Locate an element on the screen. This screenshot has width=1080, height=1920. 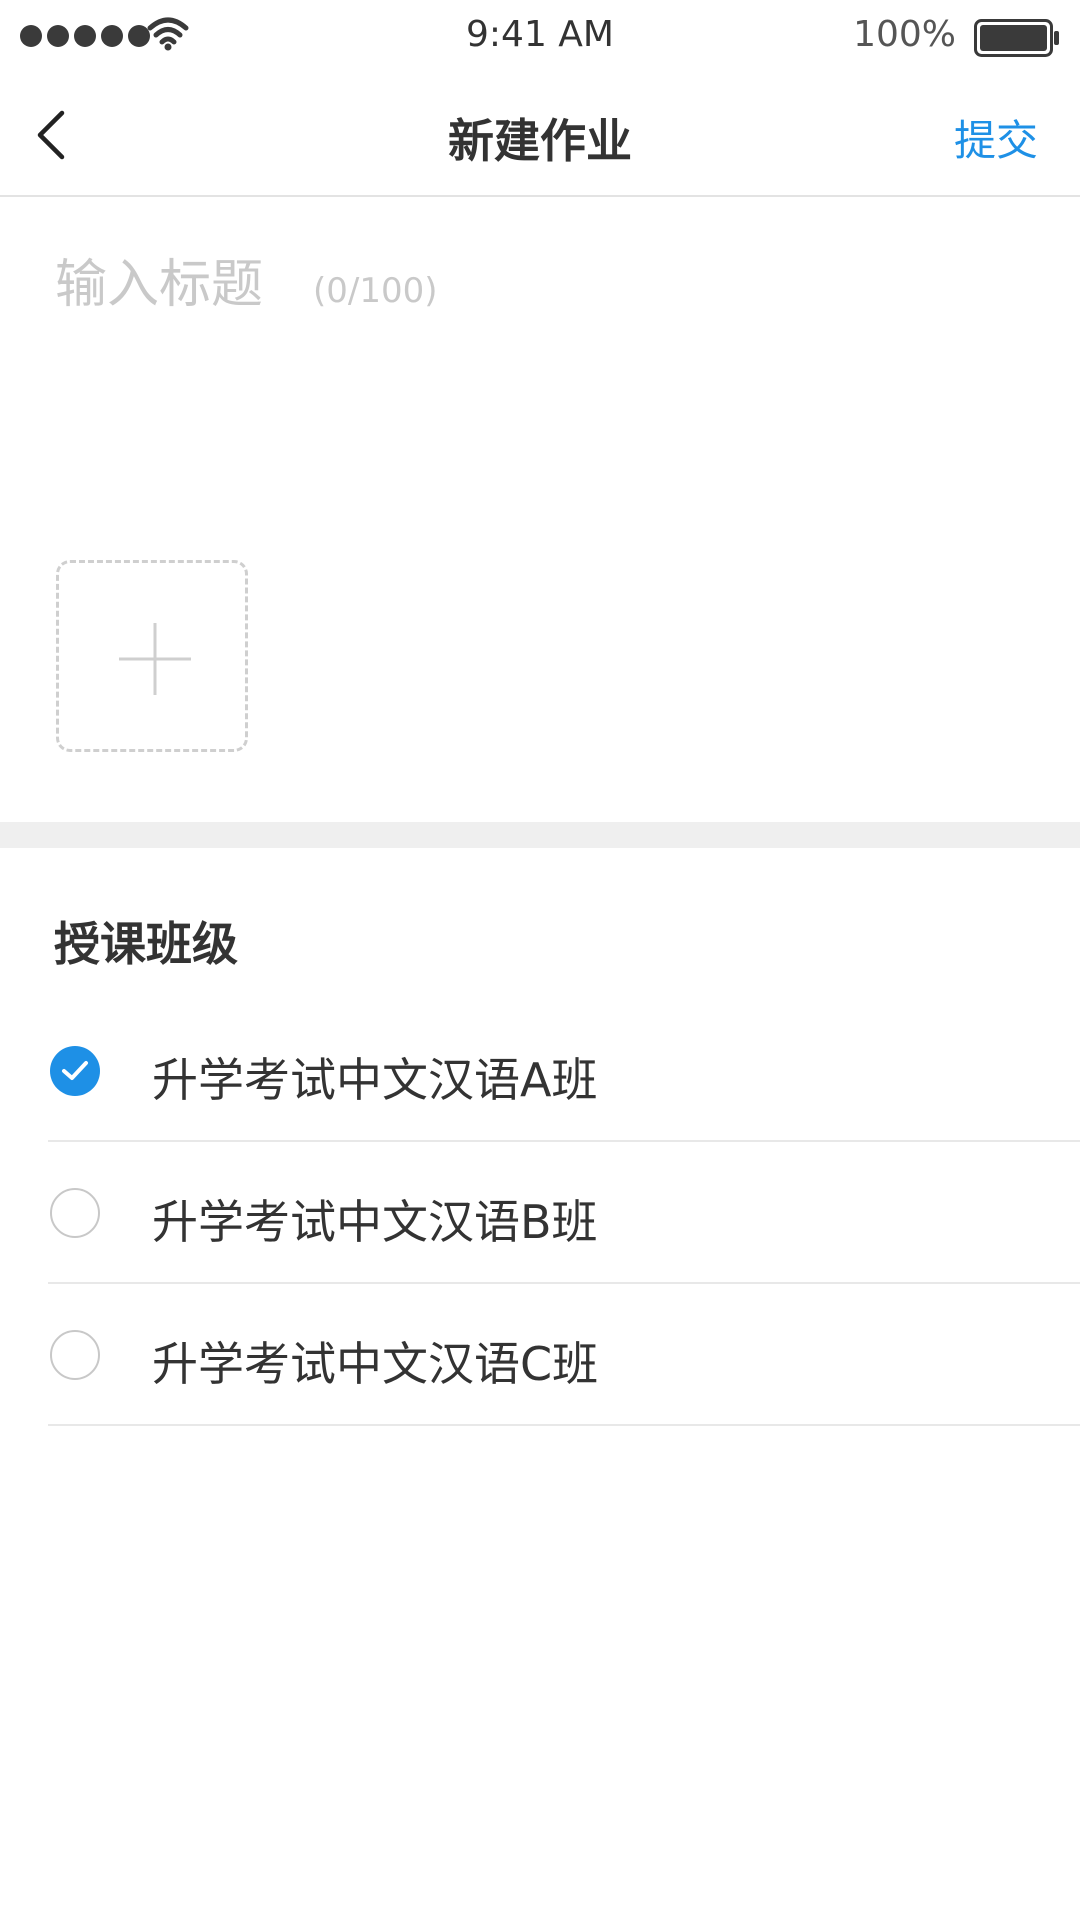
list-divider is located at coordinates (564, 1425).